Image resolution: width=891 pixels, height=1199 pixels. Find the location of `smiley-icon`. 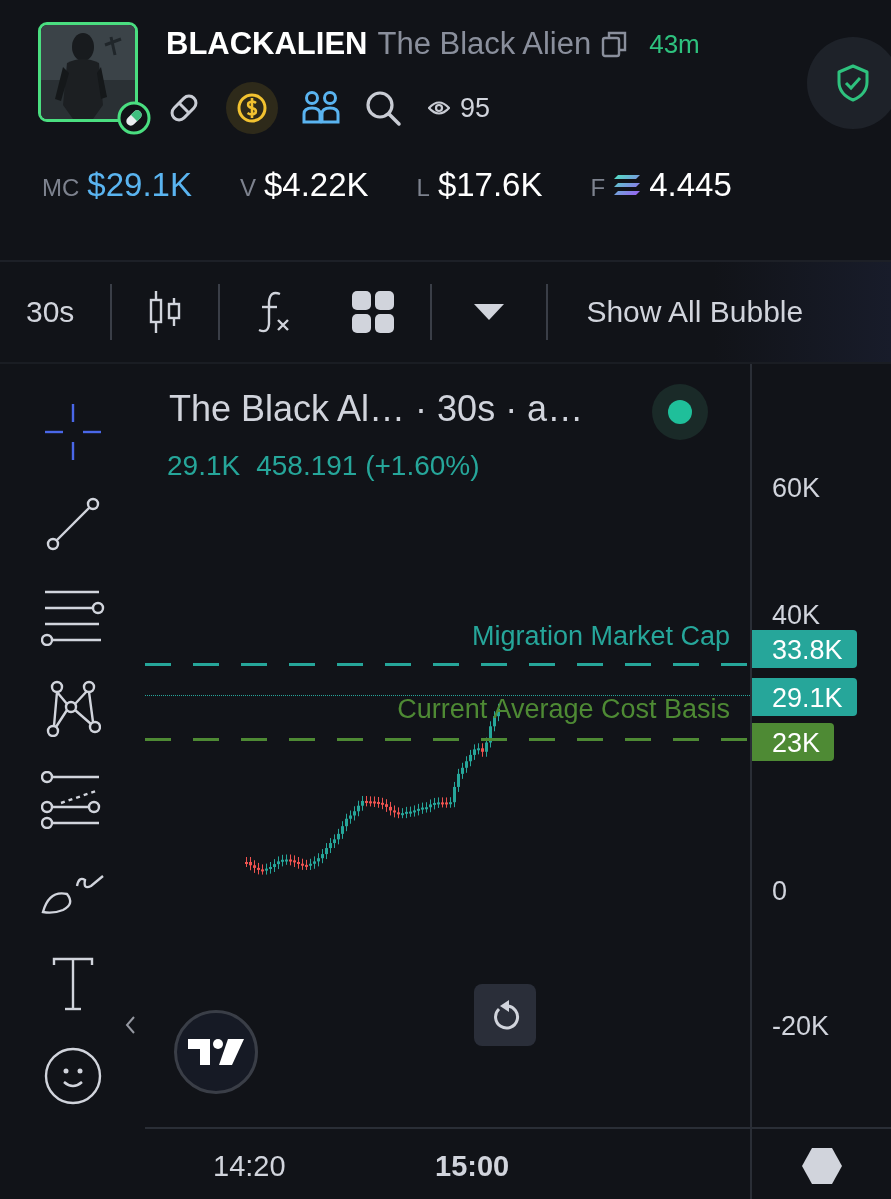

smiley-icon is located at coordinates (72, 1076).